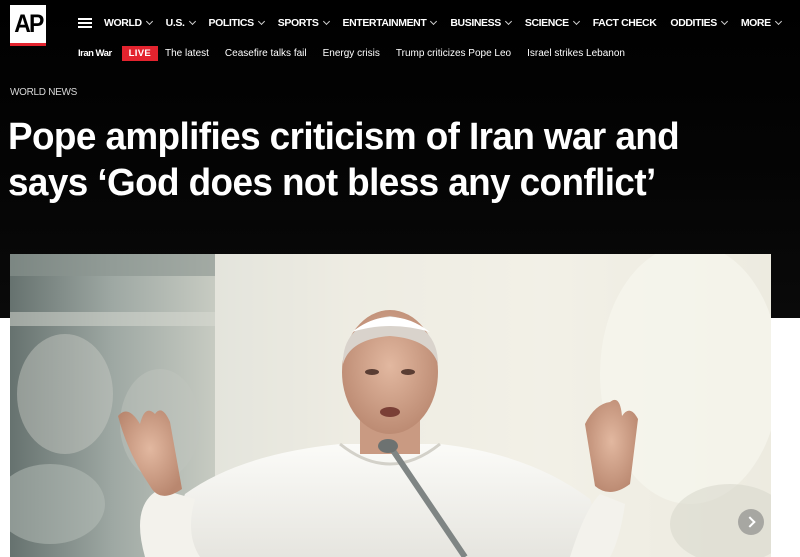 The height and width of the screenshot is (557, 800). Describe the element at coordinates (453, 53) in the screenshot. I see `trending-link-trump: Trump criticizes Pope Leo` at that location.